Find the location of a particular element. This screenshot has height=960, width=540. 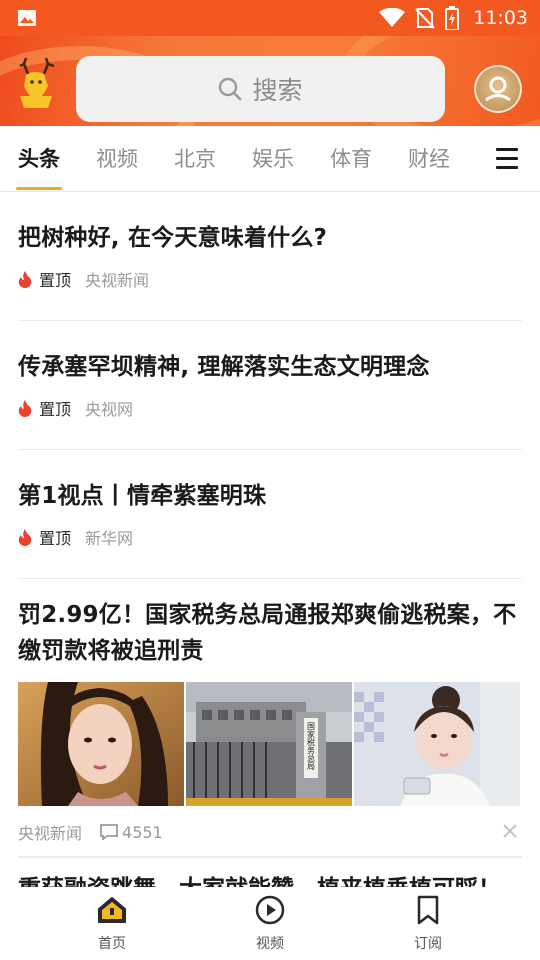

clock: 11:03 is located at coordinates (500, 18).